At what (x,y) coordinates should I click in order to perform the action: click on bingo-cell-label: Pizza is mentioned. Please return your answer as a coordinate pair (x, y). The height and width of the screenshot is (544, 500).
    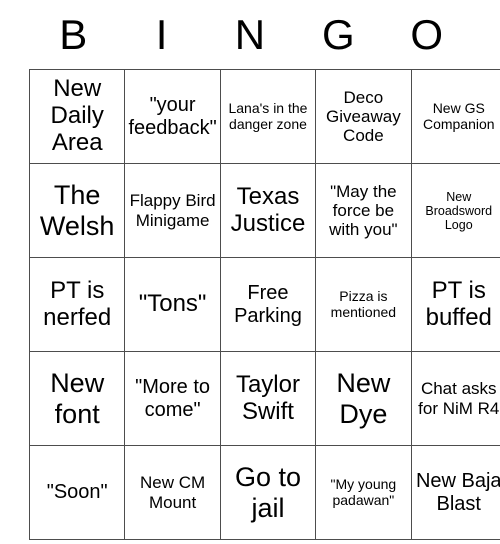
    Looking at the image, I should click on (363, 303).